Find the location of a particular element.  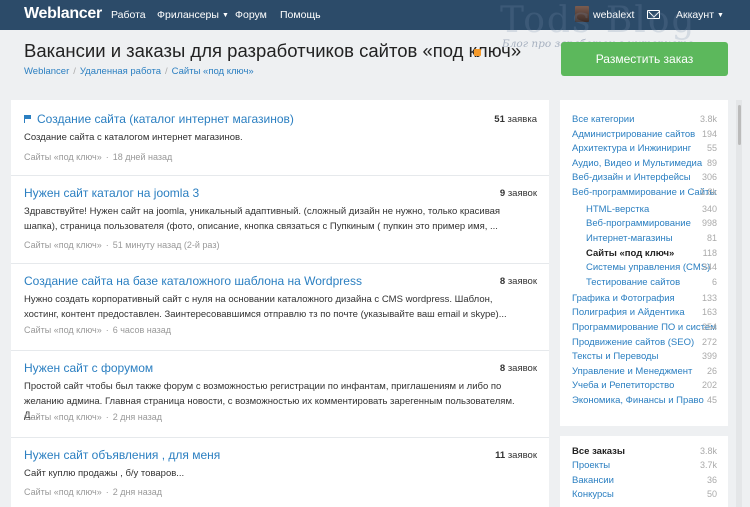

order-type-link-active: Все заказы is located at coordinates (644, 451).